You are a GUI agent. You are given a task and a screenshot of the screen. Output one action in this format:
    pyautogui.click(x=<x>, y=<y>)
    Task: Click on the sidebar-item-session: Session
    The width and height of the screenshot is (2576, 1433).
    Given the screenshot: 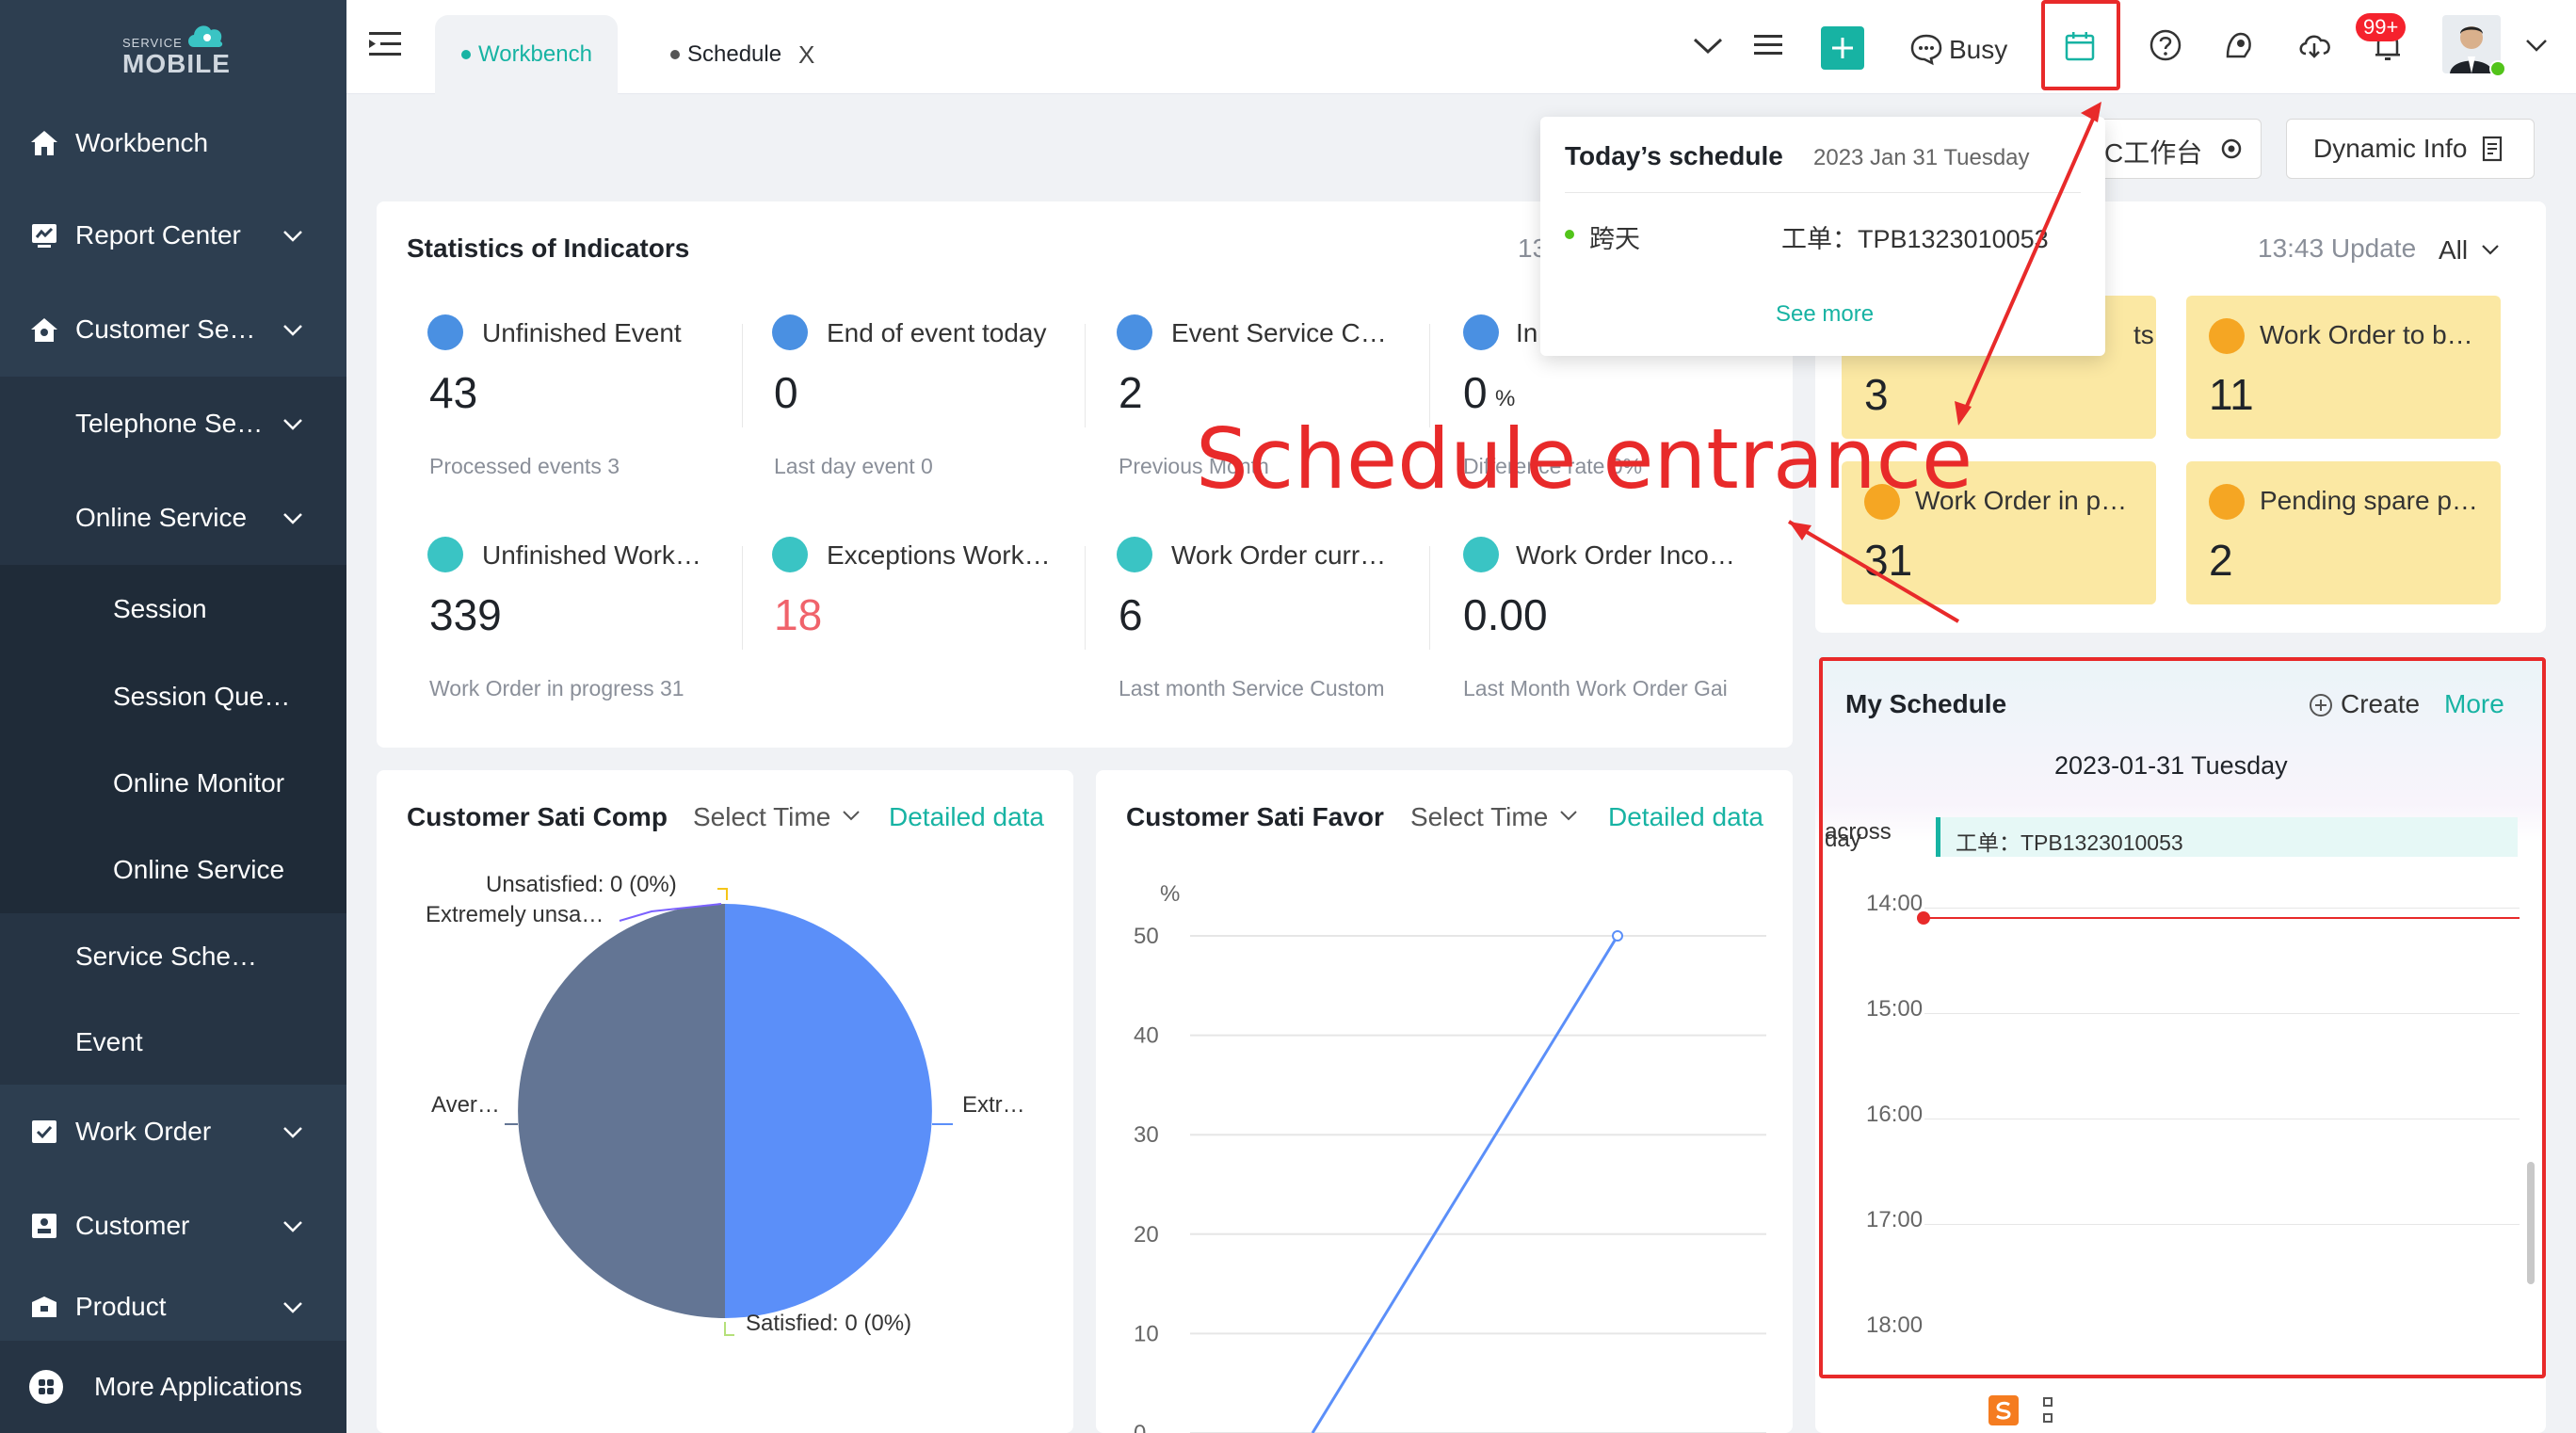 What is the action you would take?
    pyautogui.click(x=173, y=609)
    